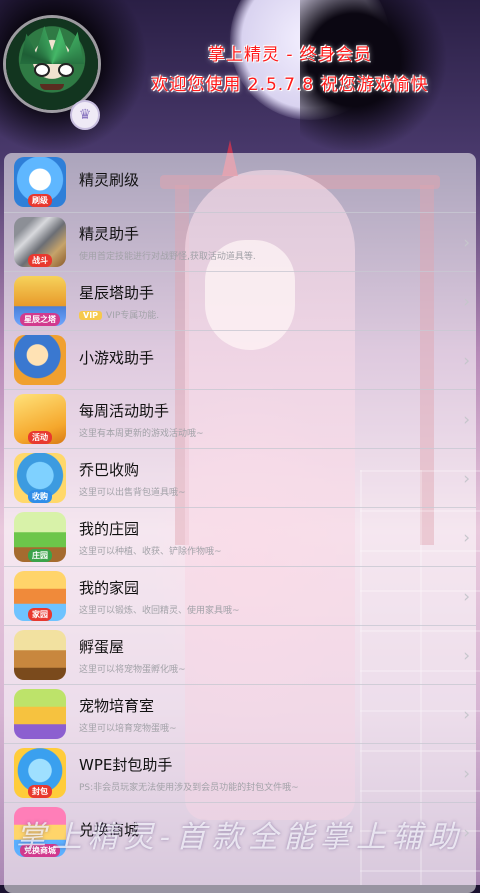  What do you see at coordinates (52, 45) in the screenshot?
I see `avatar-hair` at bounding box center [52, 45].